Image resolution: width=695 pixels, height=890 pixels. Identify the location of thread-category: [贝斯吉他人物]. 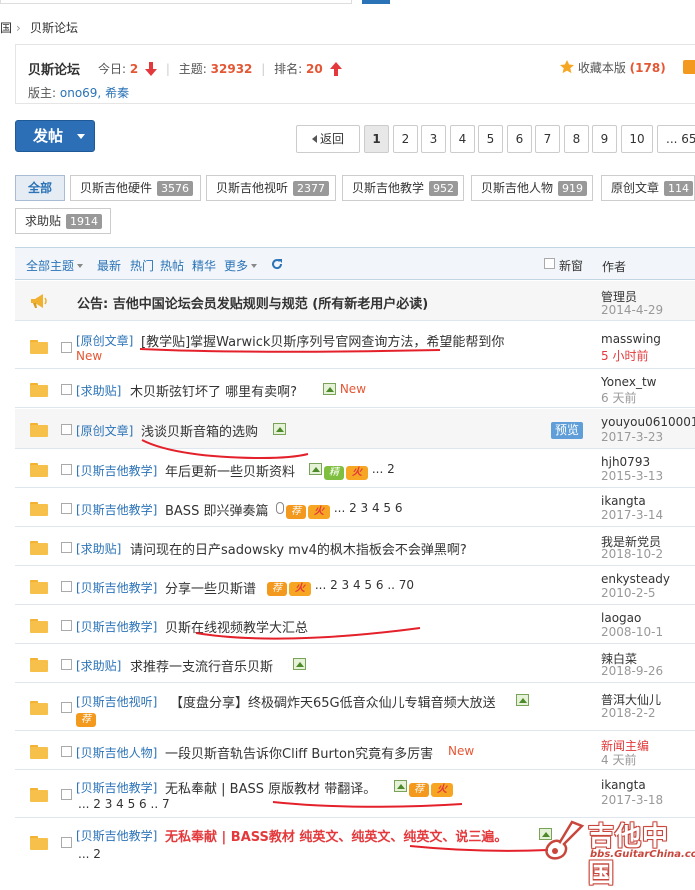
(116, 752).